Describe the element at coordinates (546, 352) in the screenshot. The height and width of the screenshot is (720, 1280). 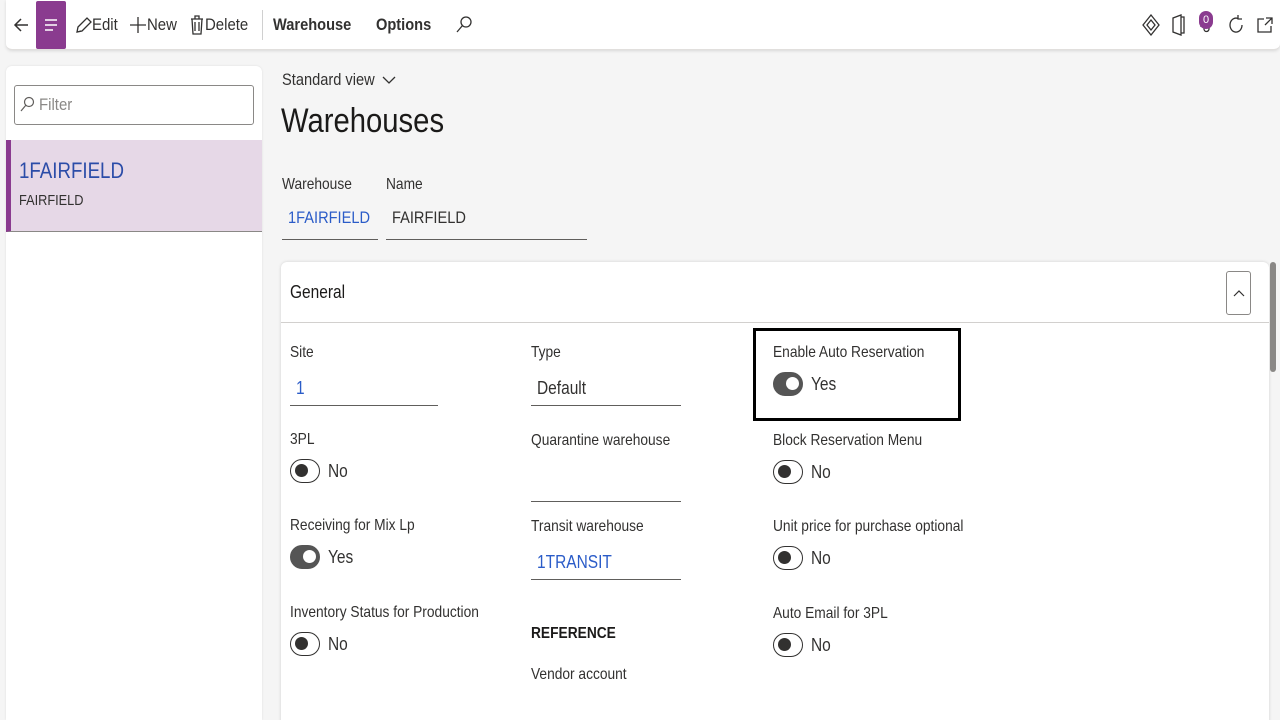
I see `type-label: Type` at that location.